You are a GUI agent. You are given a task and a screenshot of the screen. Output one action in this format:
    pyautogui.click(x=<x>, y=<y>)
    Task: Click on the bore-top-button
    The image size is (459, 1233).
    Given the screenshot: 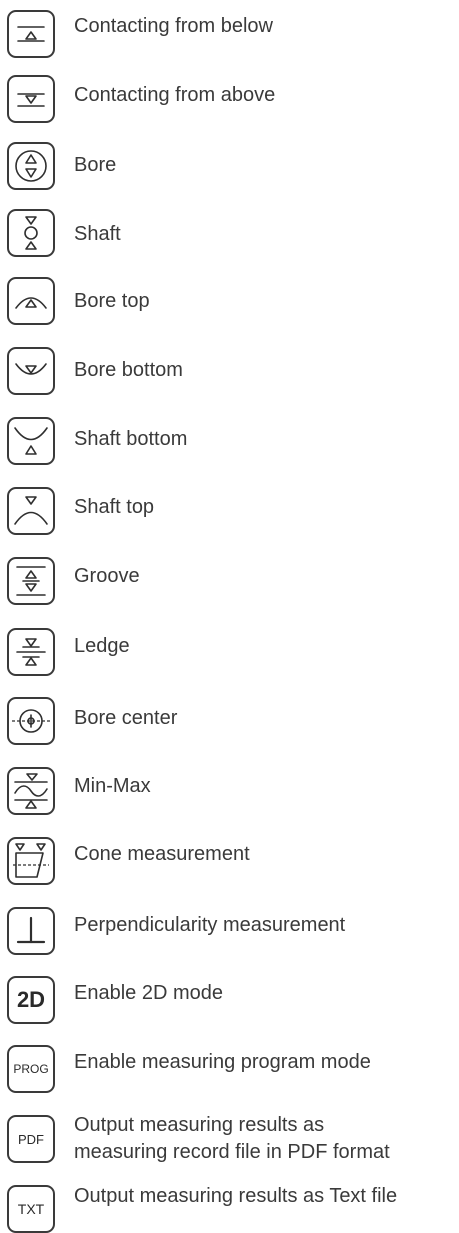 What is the action you would take?
    pyautogui.click(x=31, y=301)
    